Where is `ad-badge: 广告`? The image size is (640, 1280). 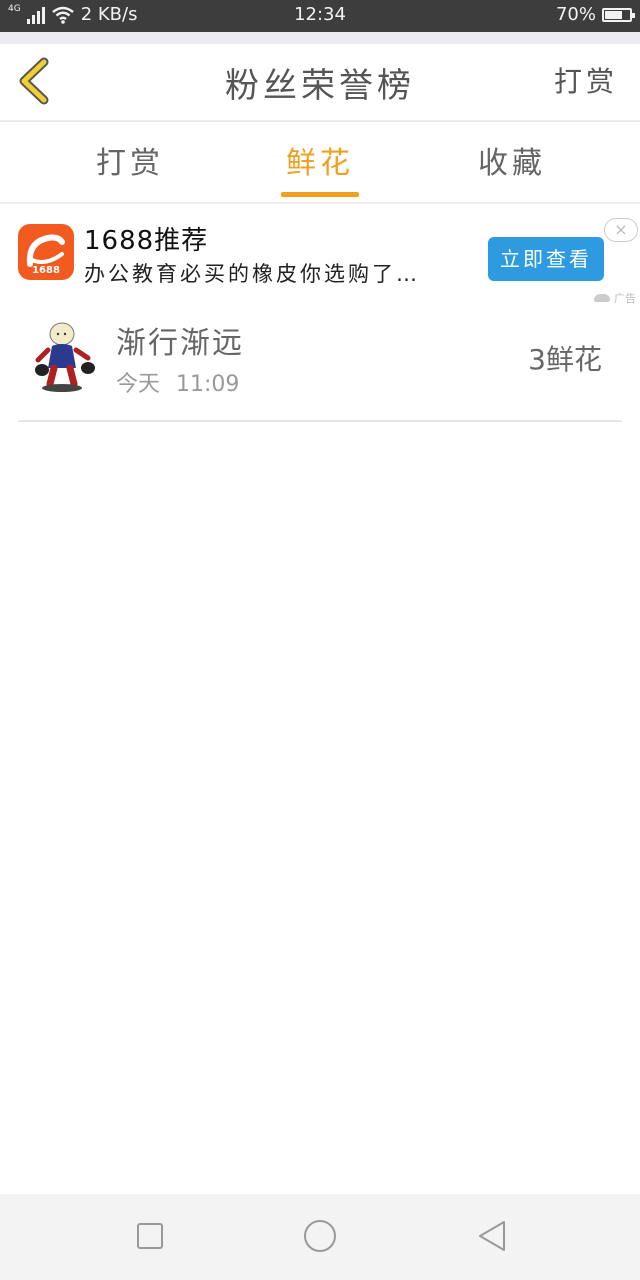
ad-badge: 广告 is located at coordinates (615, 298).